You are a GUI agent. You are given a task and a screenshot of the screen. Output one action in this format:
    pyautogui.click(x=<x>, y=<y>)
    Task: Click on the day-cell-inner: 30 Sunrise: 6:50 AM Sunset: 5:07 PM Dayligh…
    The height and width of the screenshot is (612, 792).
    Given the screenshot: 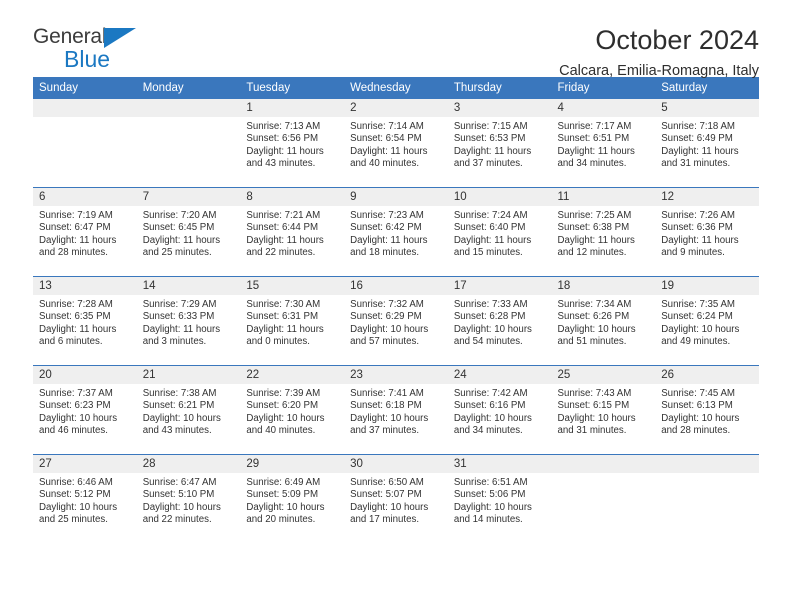 What is the action you would take?
    pyautogui.click(x=396, y=499)
    